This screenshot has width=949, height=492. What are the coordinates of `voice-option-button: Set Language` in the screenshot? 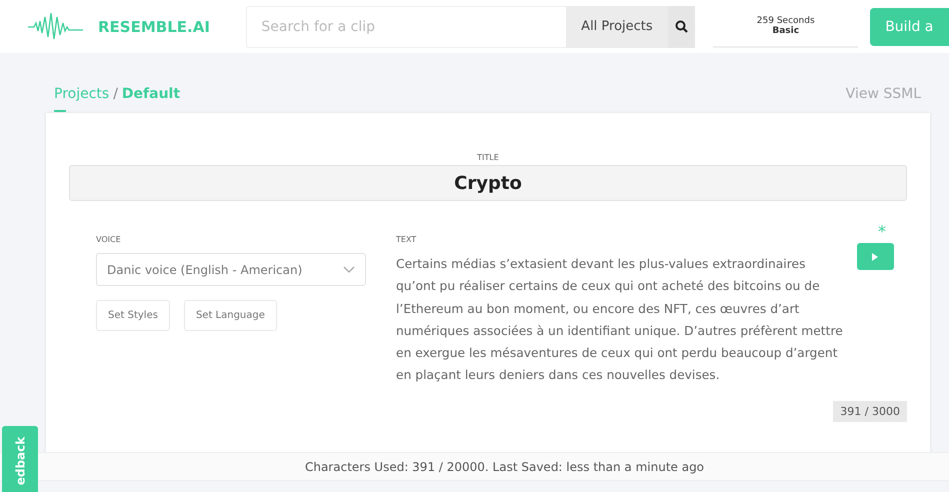 It's located at (230, 315).